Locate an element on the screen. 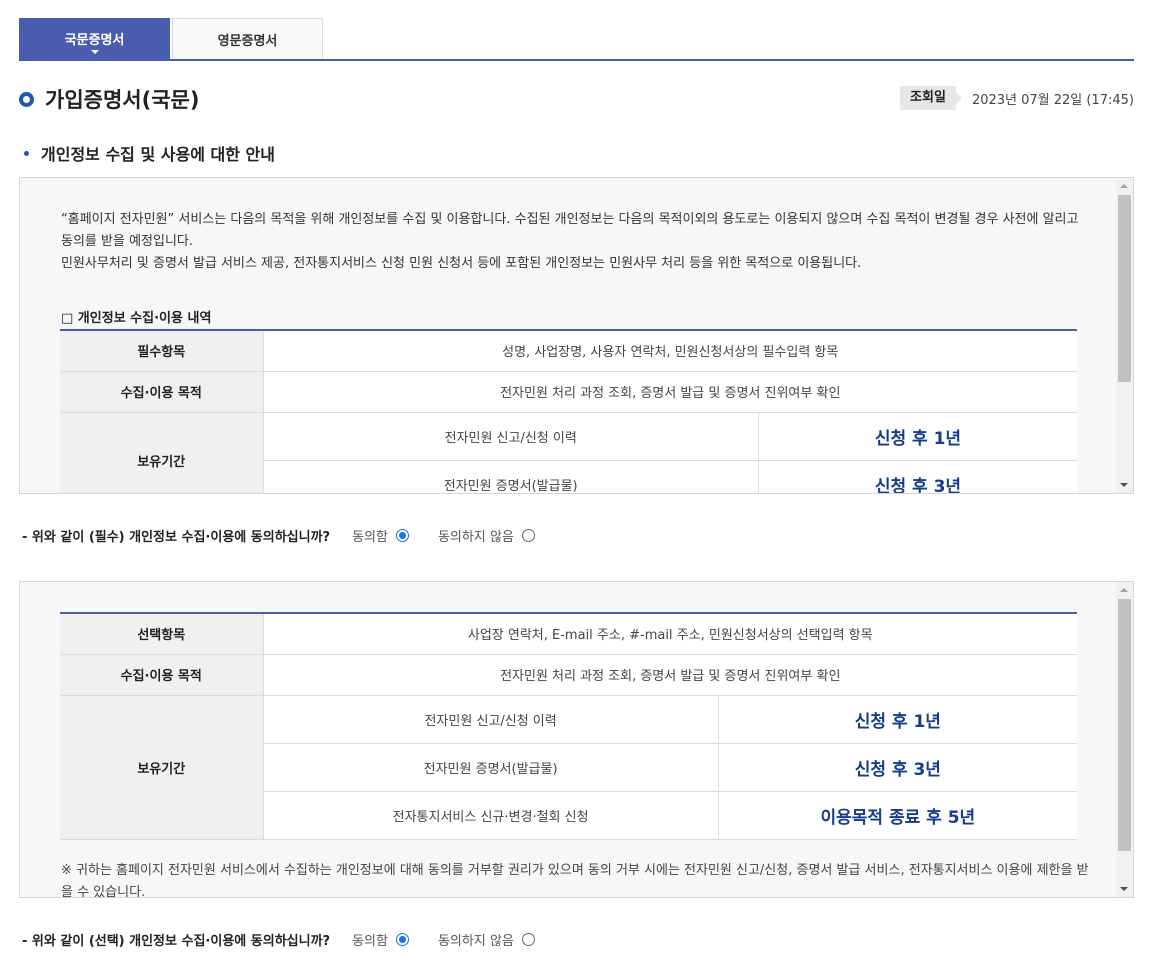 This screenshot has width=1160, height=963. query-date: 조회일 2023년 07월 22일 (17:45) is located at coordinates (1017, 98).